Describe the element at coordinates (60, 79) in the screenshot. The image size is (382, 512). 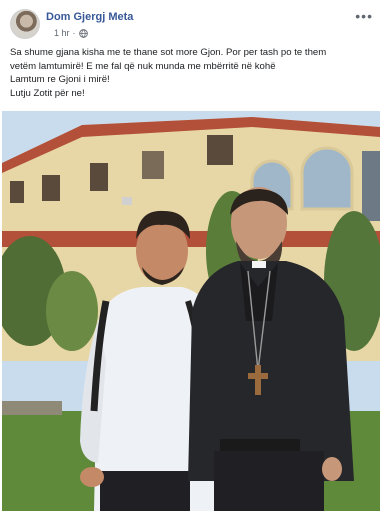
I see `post-text-line: Lamtum re Gjoni i mirë!` at that location.